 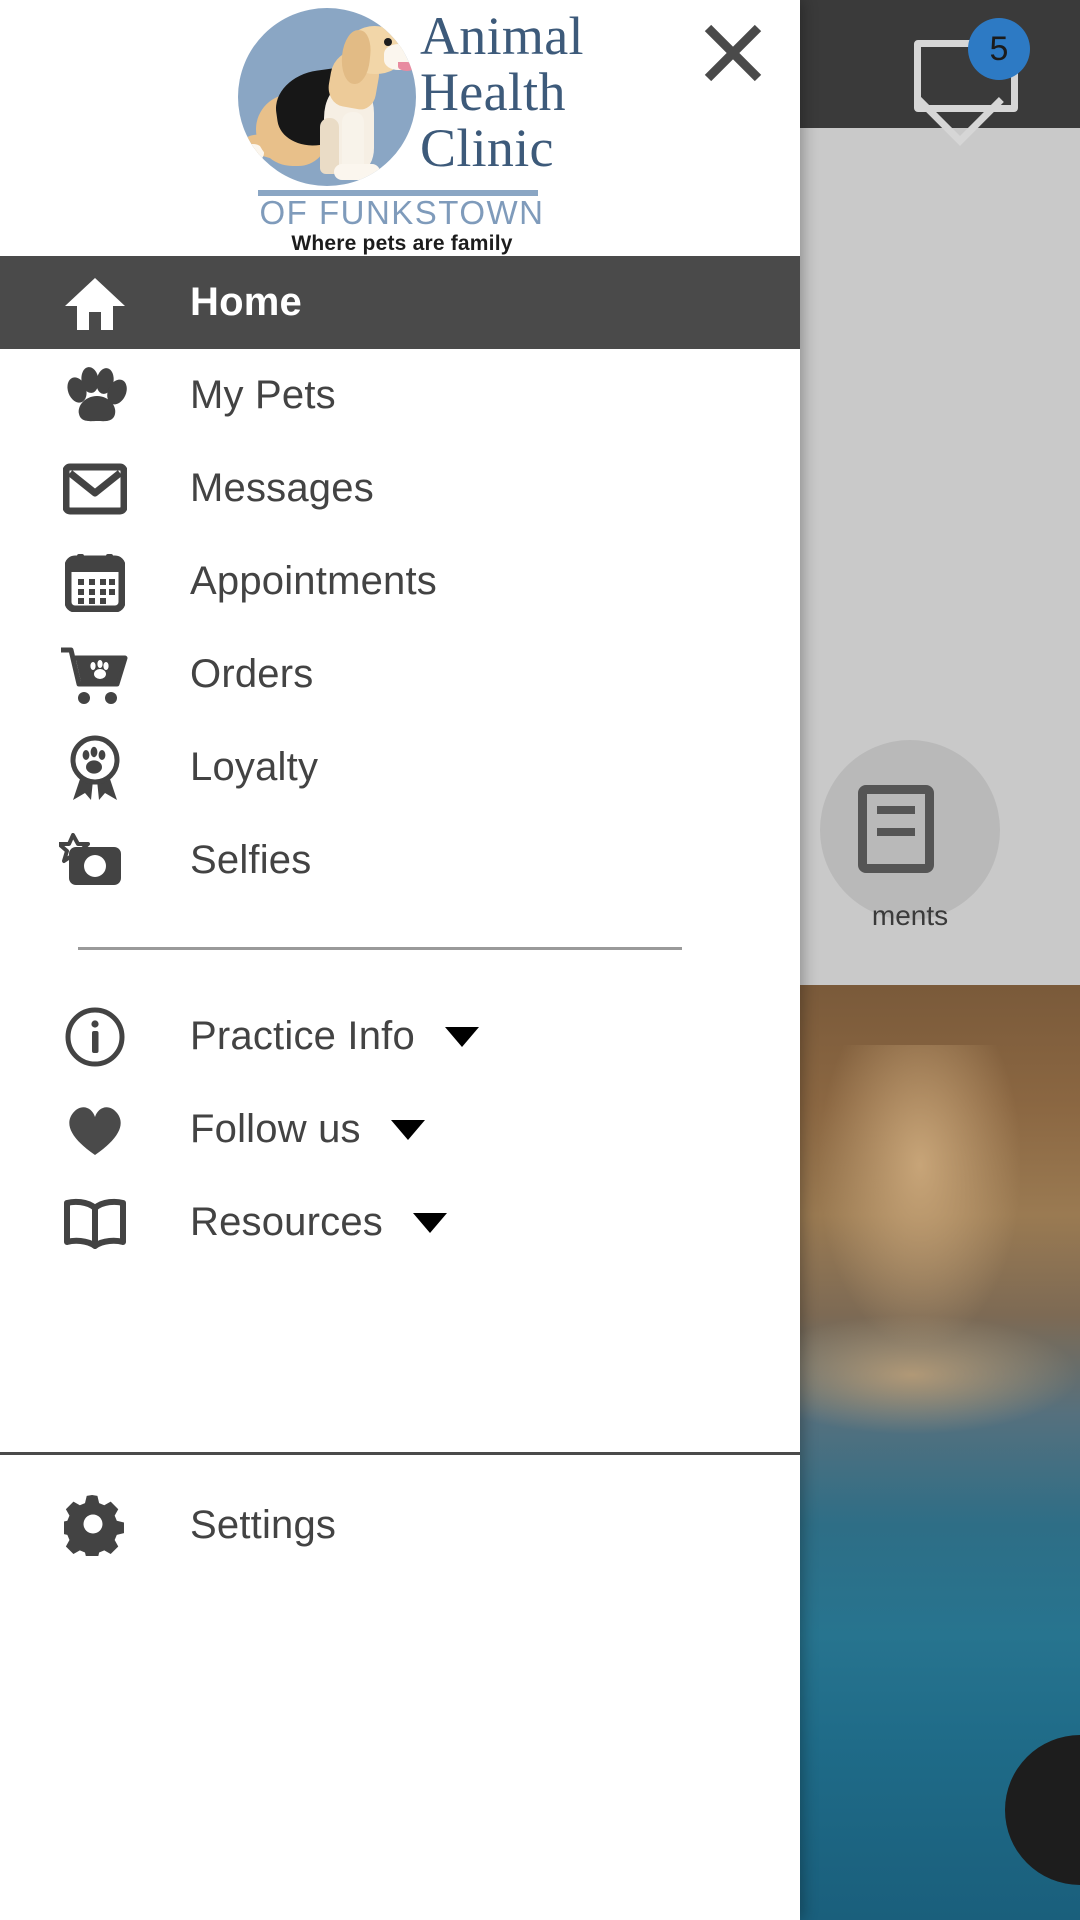 What do you see at coordinates (254, 767) in the screenshot?
I see `sidebar-item-label: Loyalty` at bounding box center [254, 767].